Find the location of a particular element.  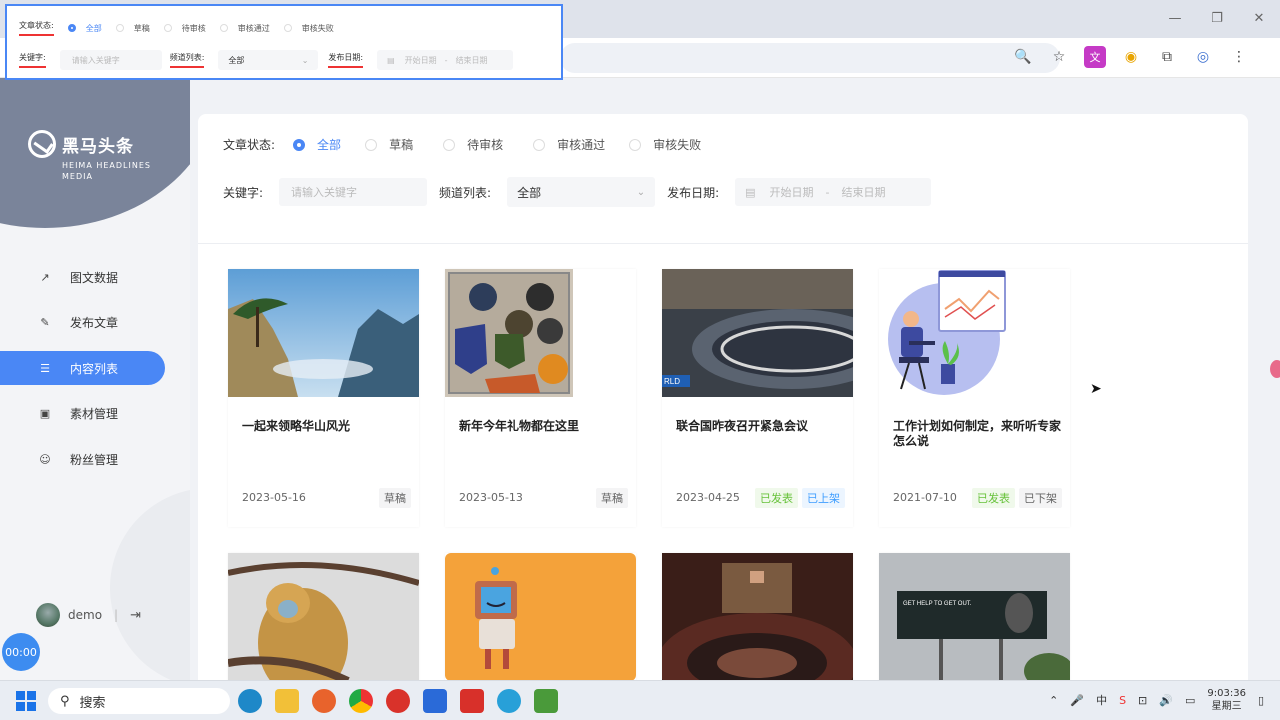

wps-icon is located at coordinates (472, 701).